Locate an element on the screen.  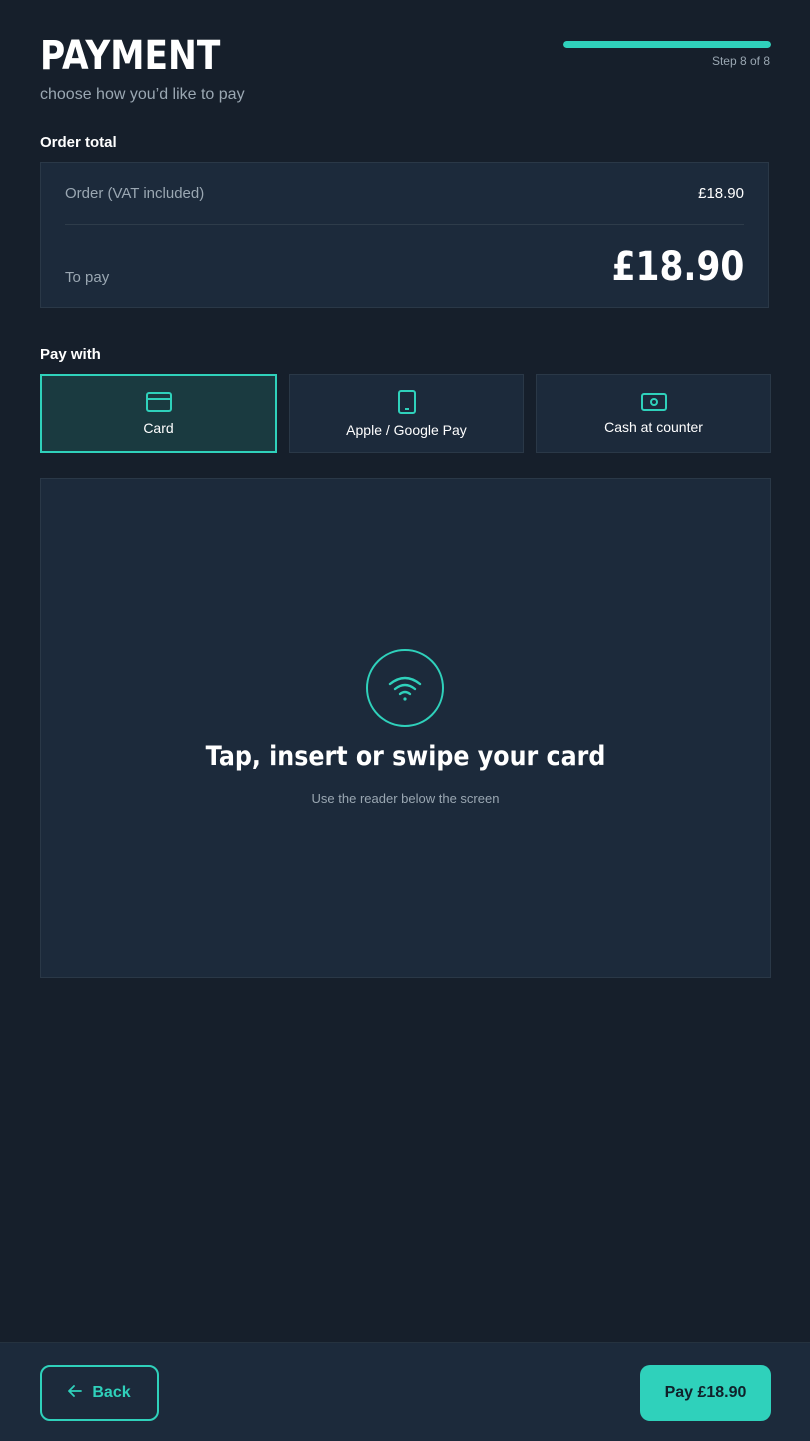
pay-with-label: Pay with is located at coordinates (70, 354).